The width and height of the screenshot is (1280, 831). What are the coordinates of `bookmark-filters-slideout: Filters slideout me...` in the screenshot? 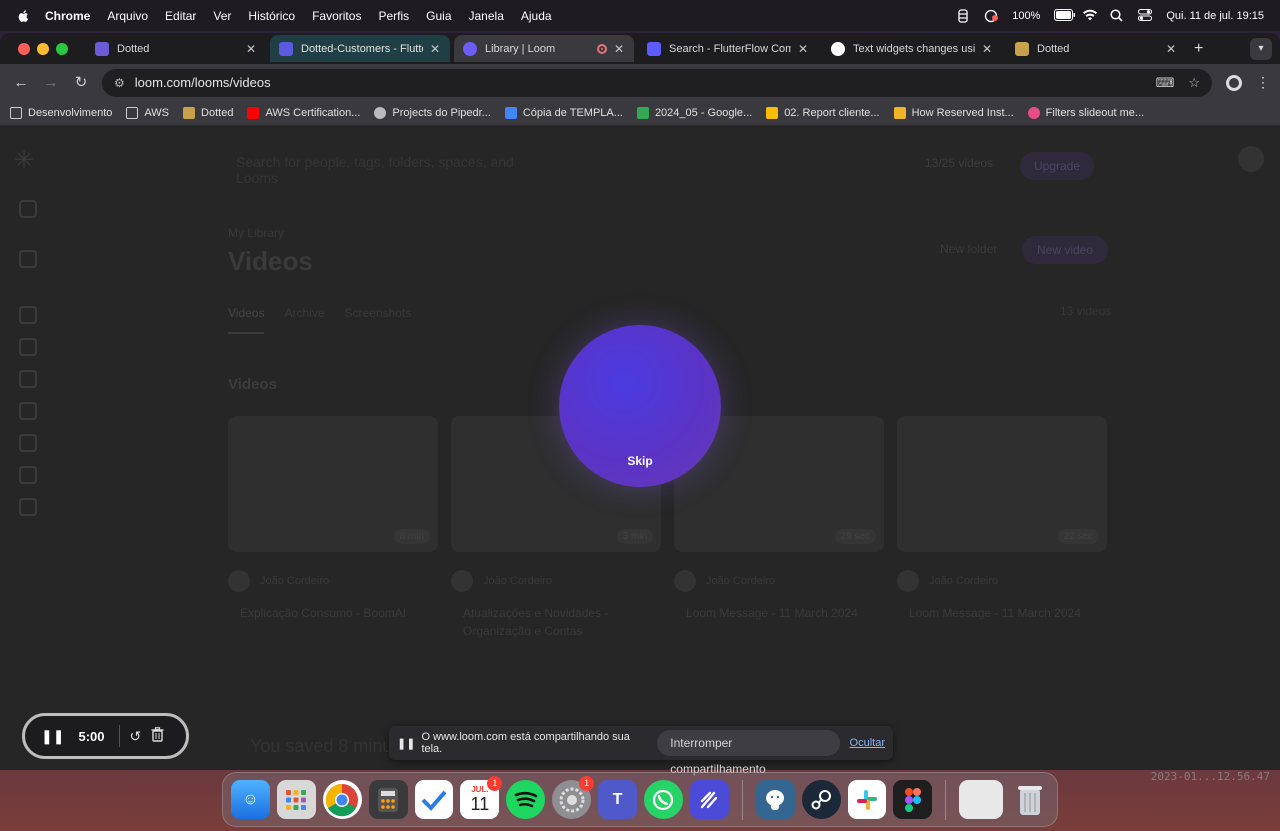 It's located at (1085, 113).